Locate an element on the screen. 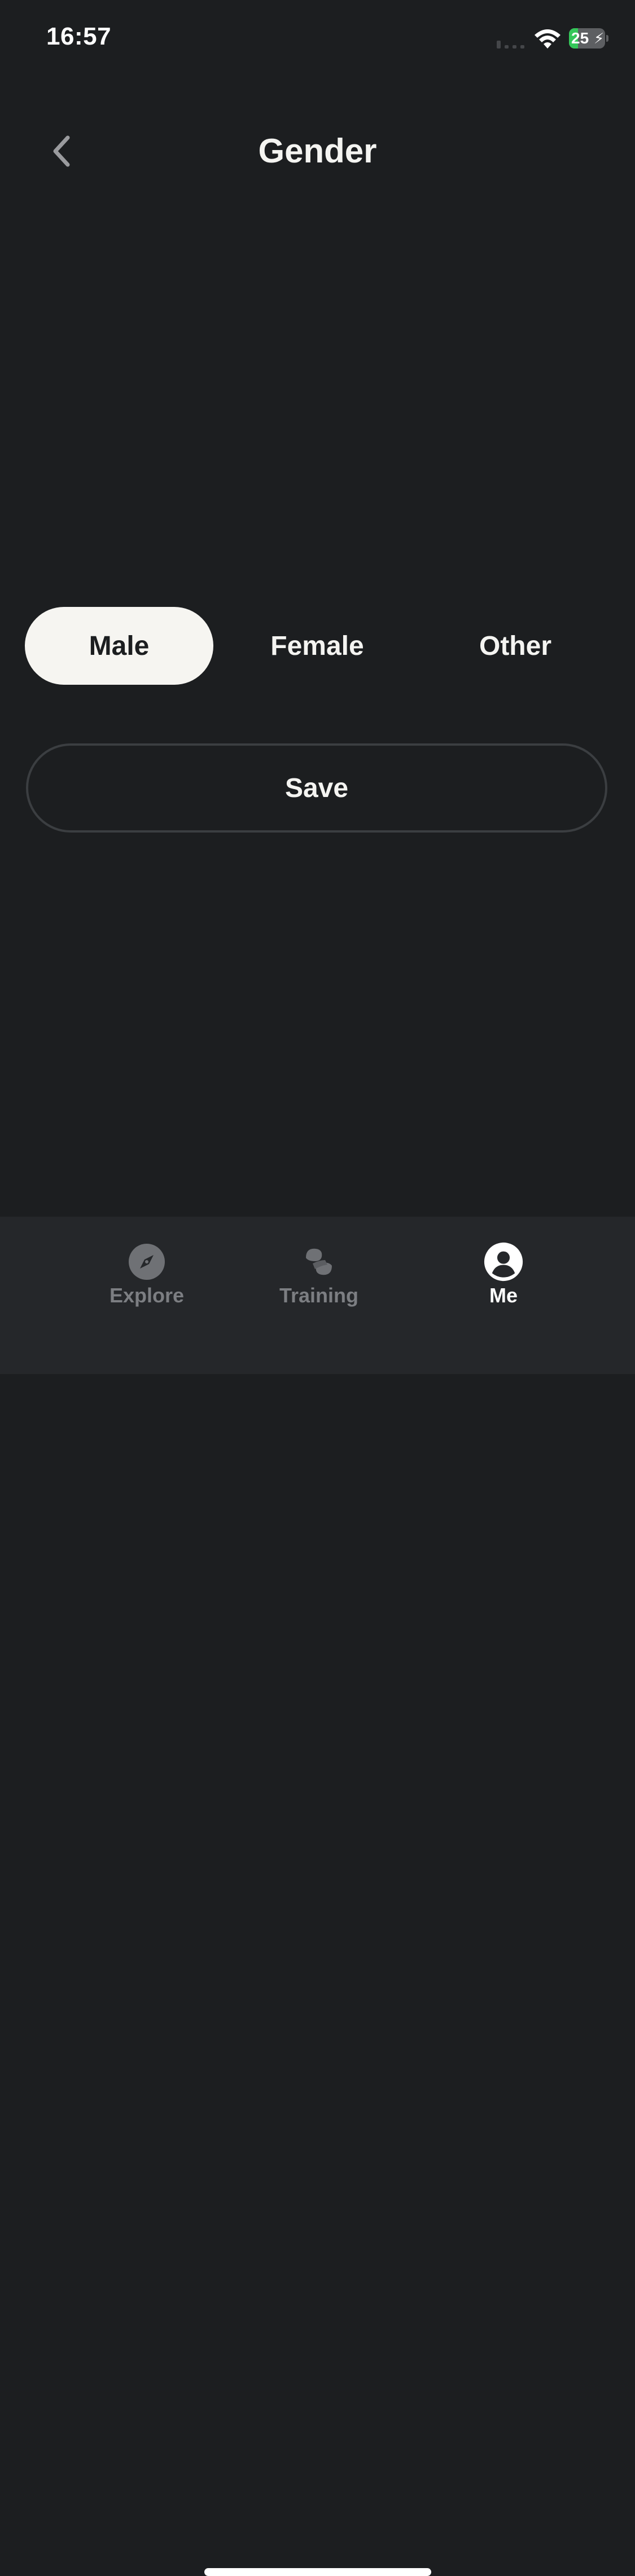 This screenshot has width=635, height=2576. save-button-label: Save is located at coordinates (316, 788).